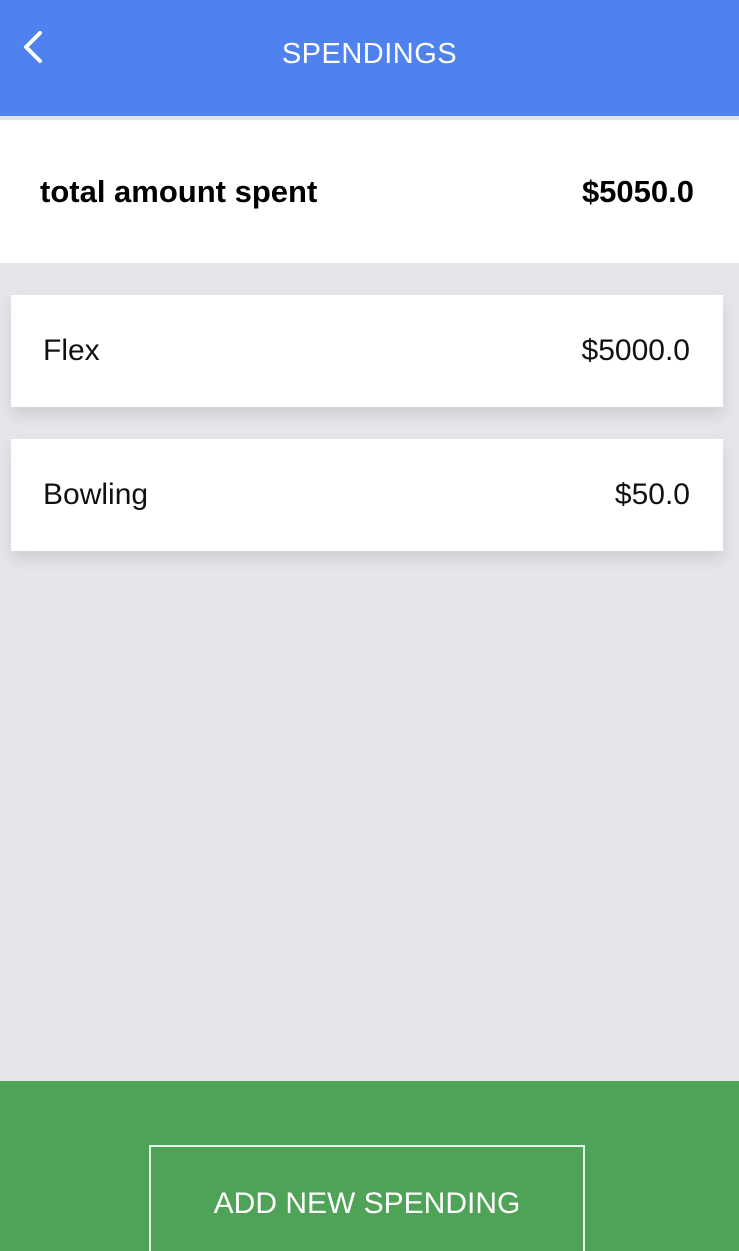  What do you see at coordinates (96, 494) in the screenshot?
I see `spending-name: Bowling` at bounding box center [96, 494].